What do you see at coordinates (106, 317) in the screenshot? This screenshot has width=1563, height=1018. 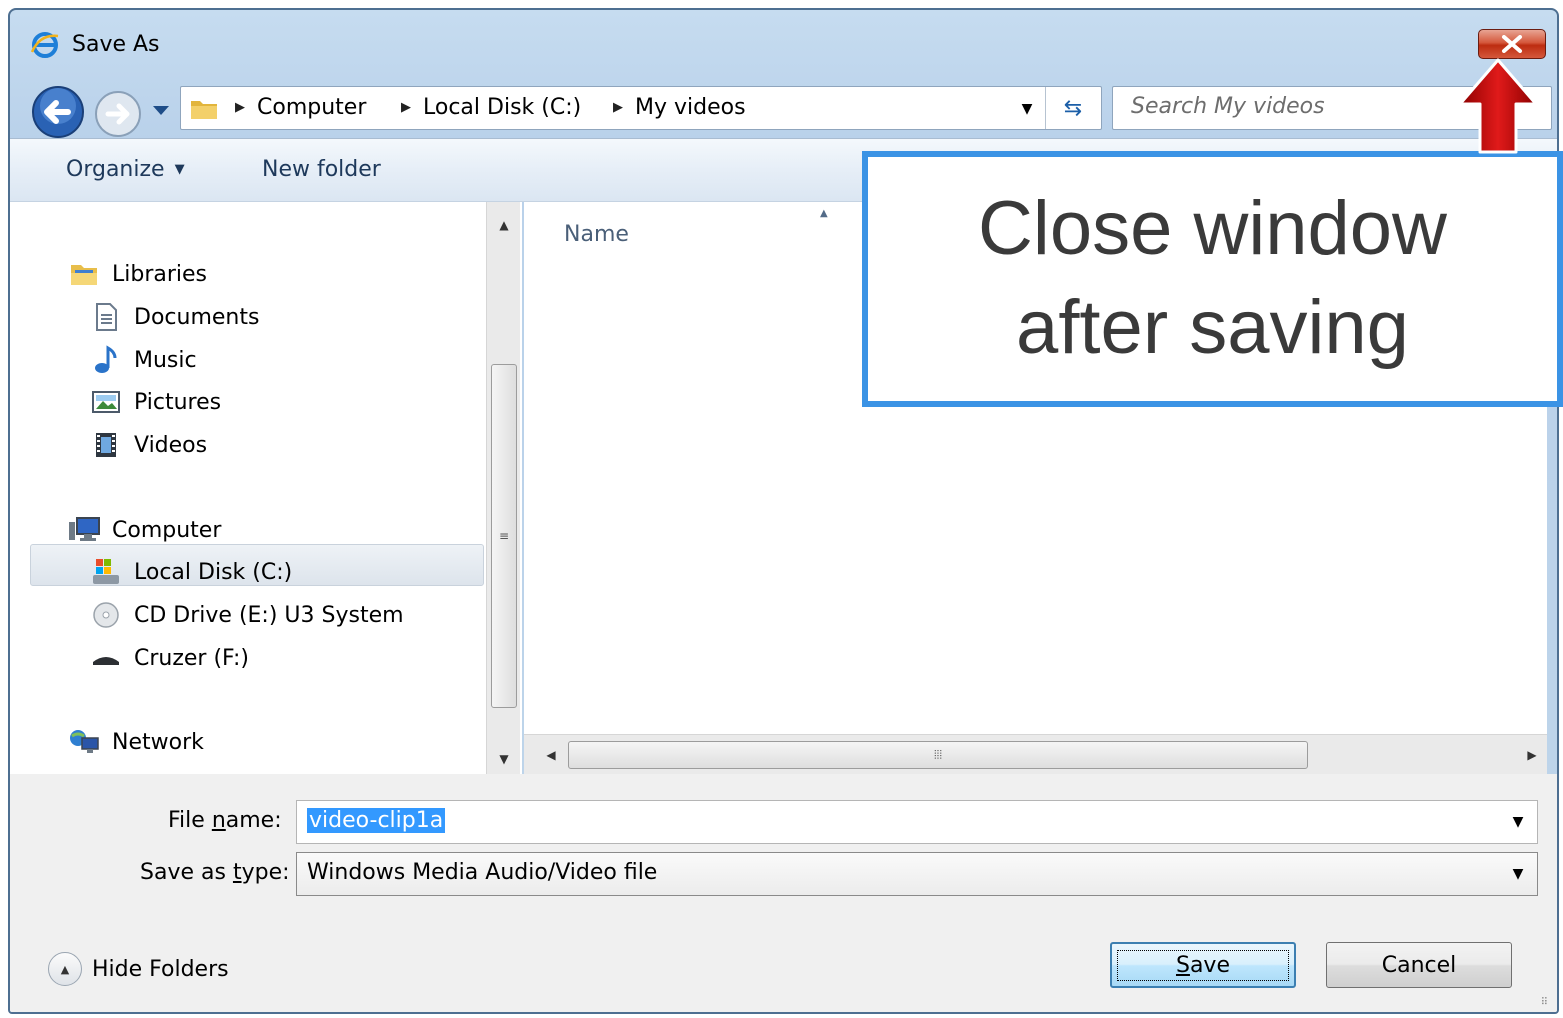 I see `documents-icon` at bounding box center [106, 317].